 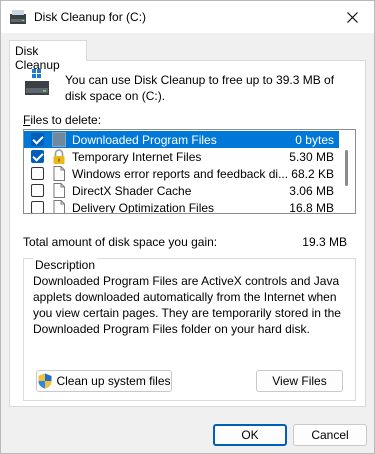 I want to click on close-icon, so click(x=352, y=17).